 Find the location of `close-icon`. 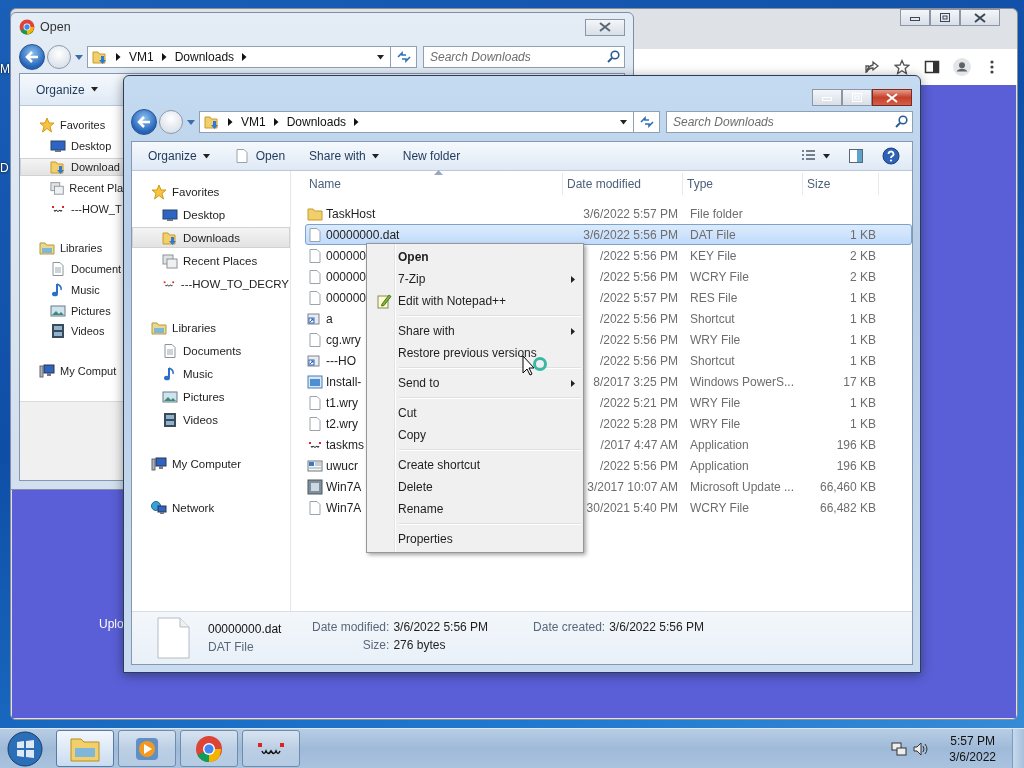

close-icon is located at coordinates (892, 97).